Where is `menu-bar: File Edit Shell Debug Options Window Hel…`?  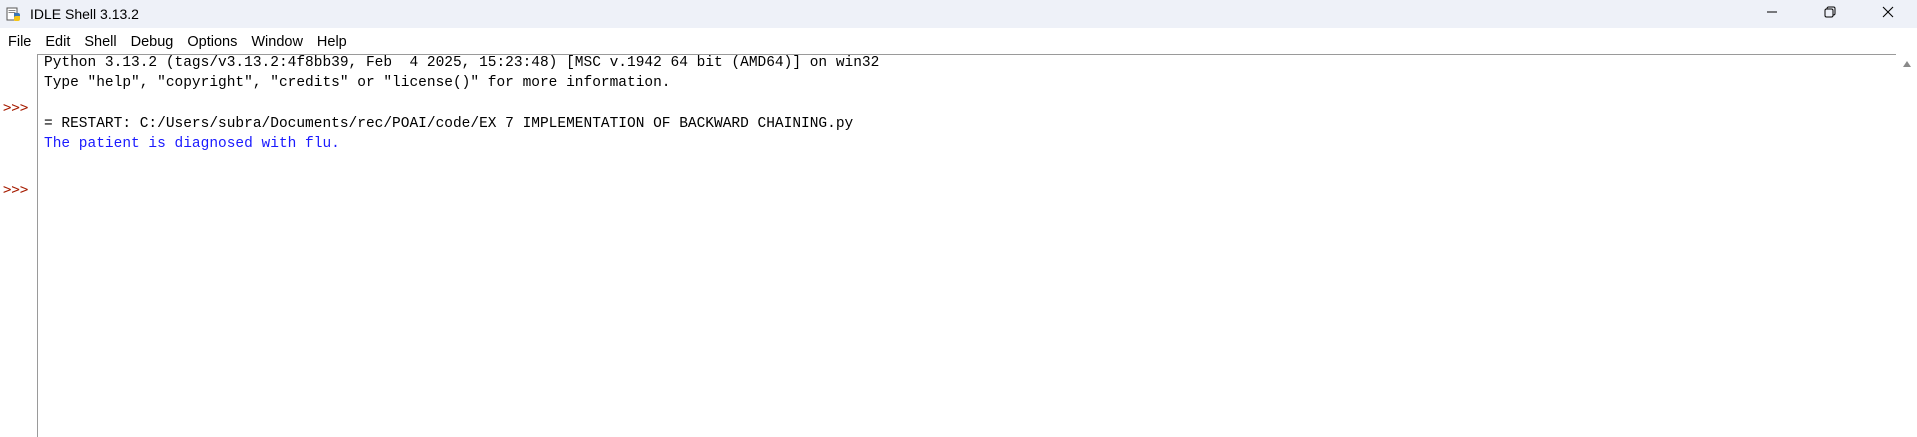
menu-bar: File Edit Shell Debug Options Window Hel… is located at coordinates (958, 42).